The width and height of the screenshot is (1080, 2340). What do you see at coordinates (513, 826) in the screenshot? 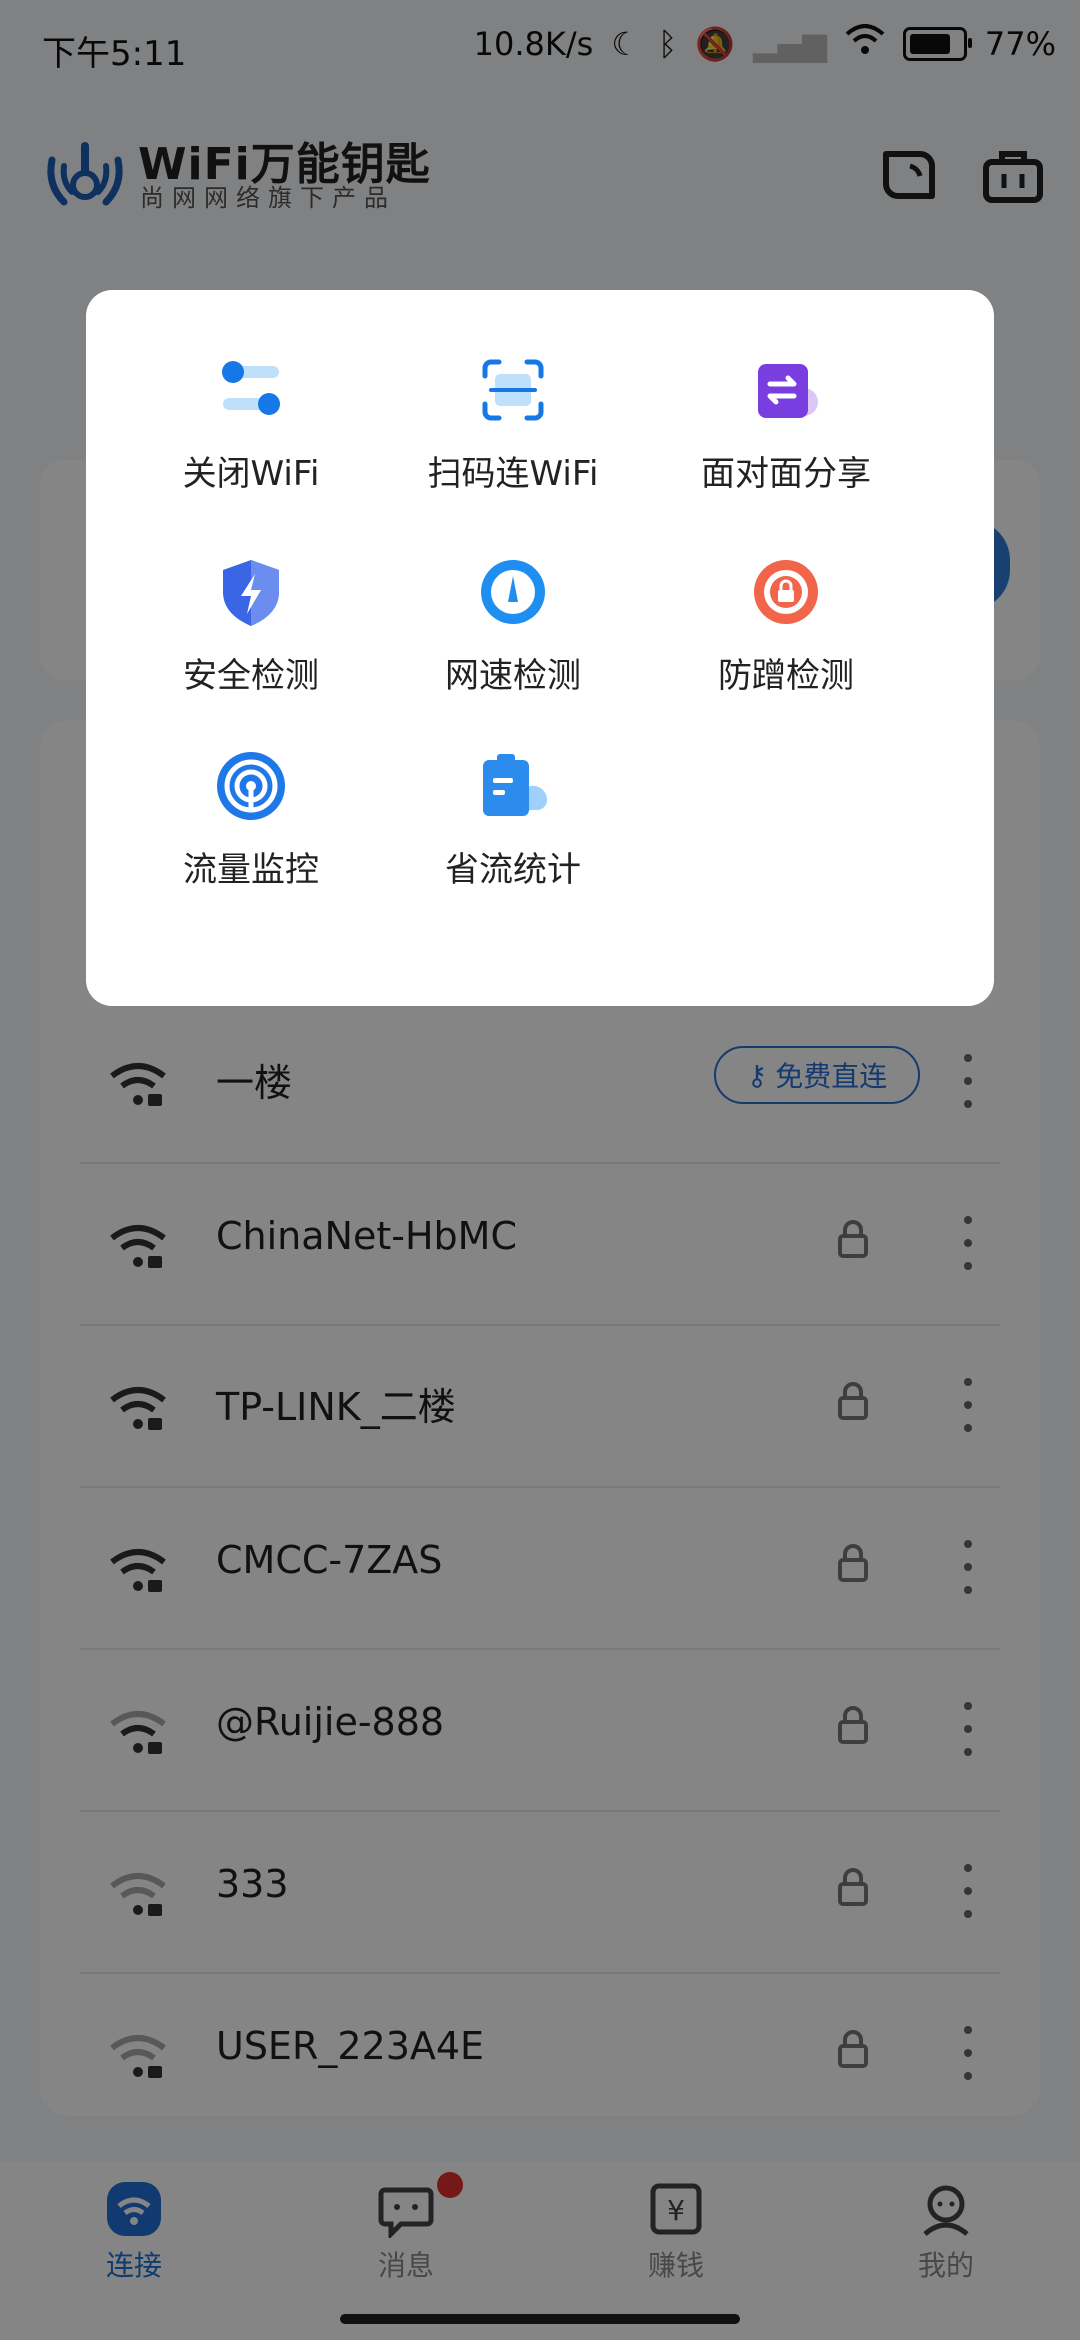
I see `data-saving-stats-button: 省流统计` at bounding box center [513, 826].